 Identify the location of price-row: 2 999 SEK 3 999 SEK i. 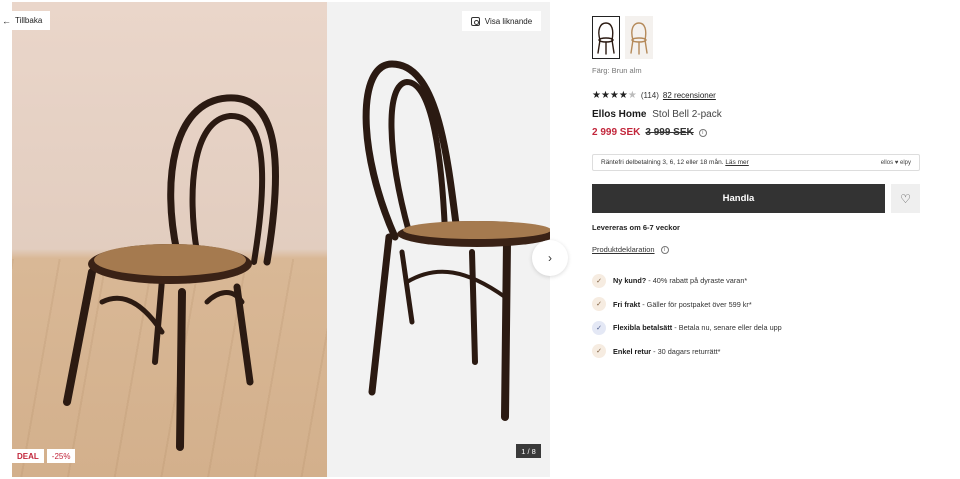
(649, 132).